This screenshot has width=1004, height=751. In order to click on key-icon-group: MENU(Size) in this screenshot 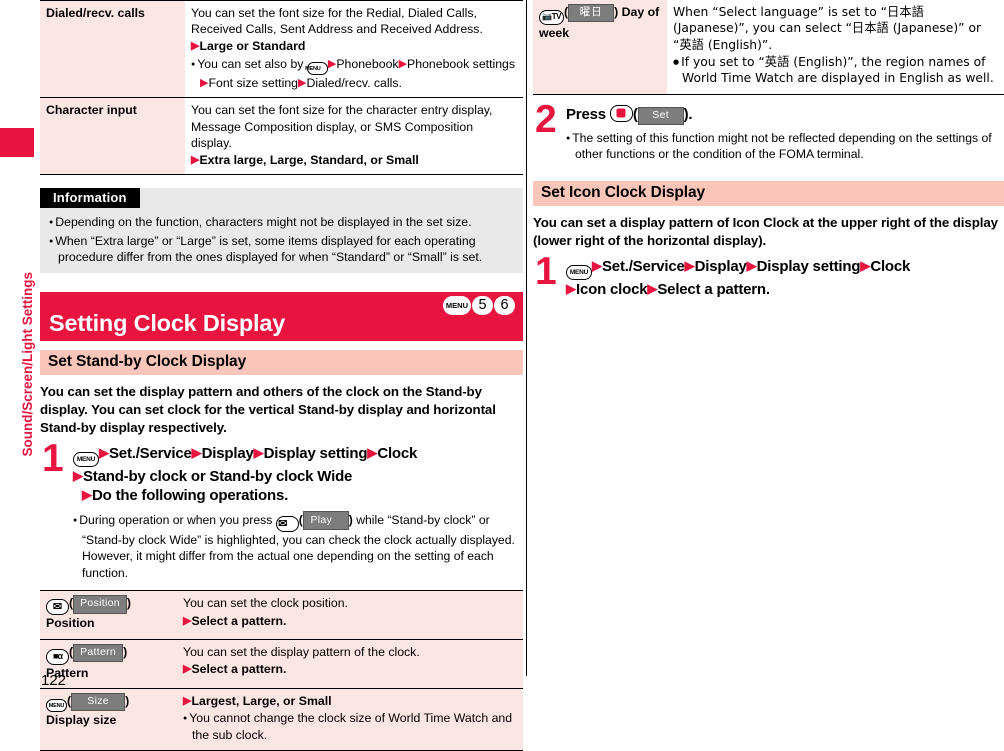, I will do `click(87, 702)`.